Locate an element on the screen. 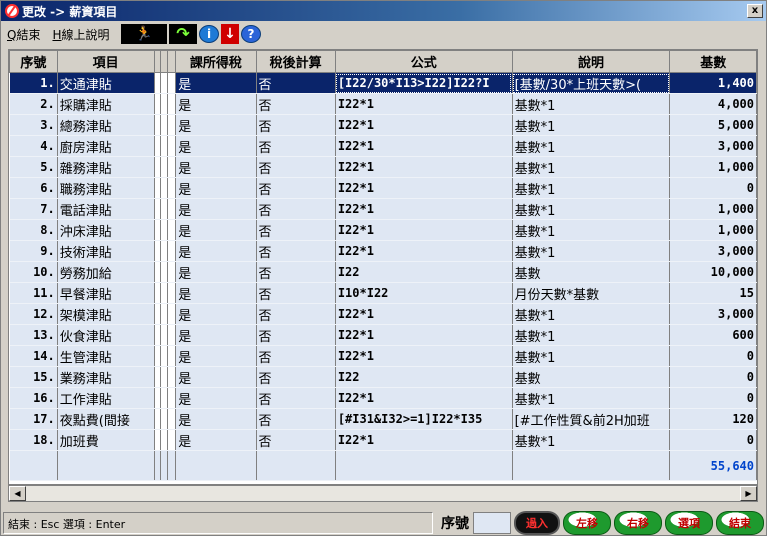 This screenshot has width=767, height=536. name-cell: 業務津貼 is located at coordinates (106, 377).